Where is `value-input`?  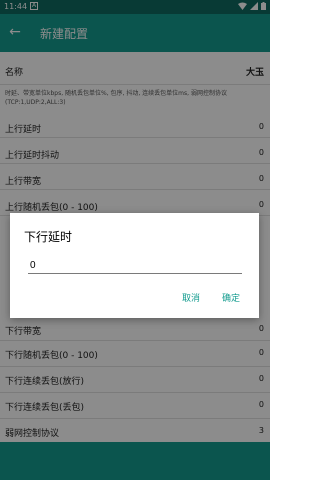 value-input is located at coordinates (135, 265).